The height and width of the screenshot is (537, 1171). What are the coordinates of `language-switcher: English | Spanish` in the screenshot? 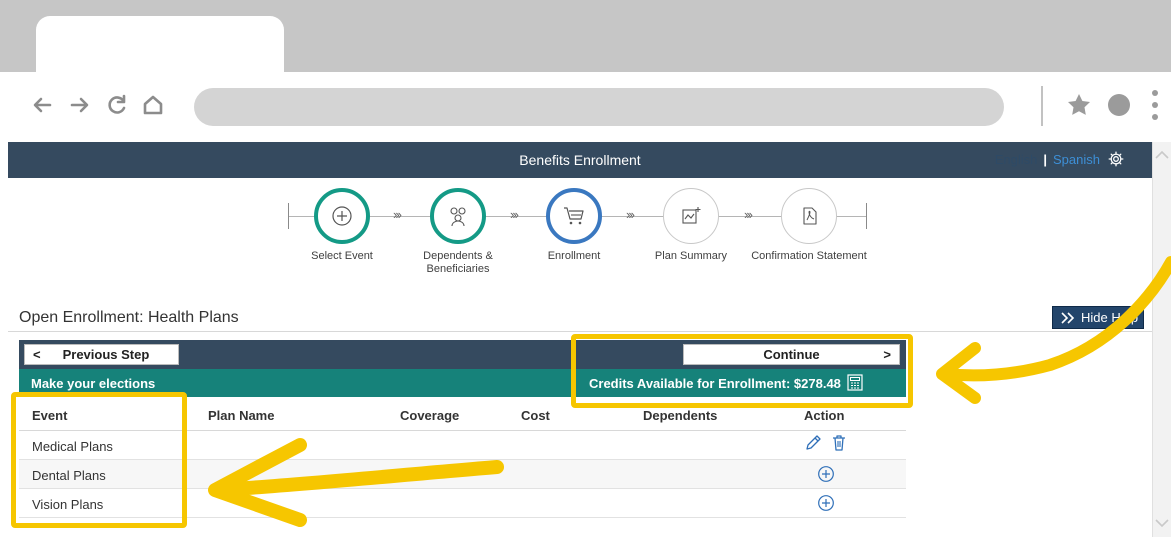 It's located at (1059, 159).